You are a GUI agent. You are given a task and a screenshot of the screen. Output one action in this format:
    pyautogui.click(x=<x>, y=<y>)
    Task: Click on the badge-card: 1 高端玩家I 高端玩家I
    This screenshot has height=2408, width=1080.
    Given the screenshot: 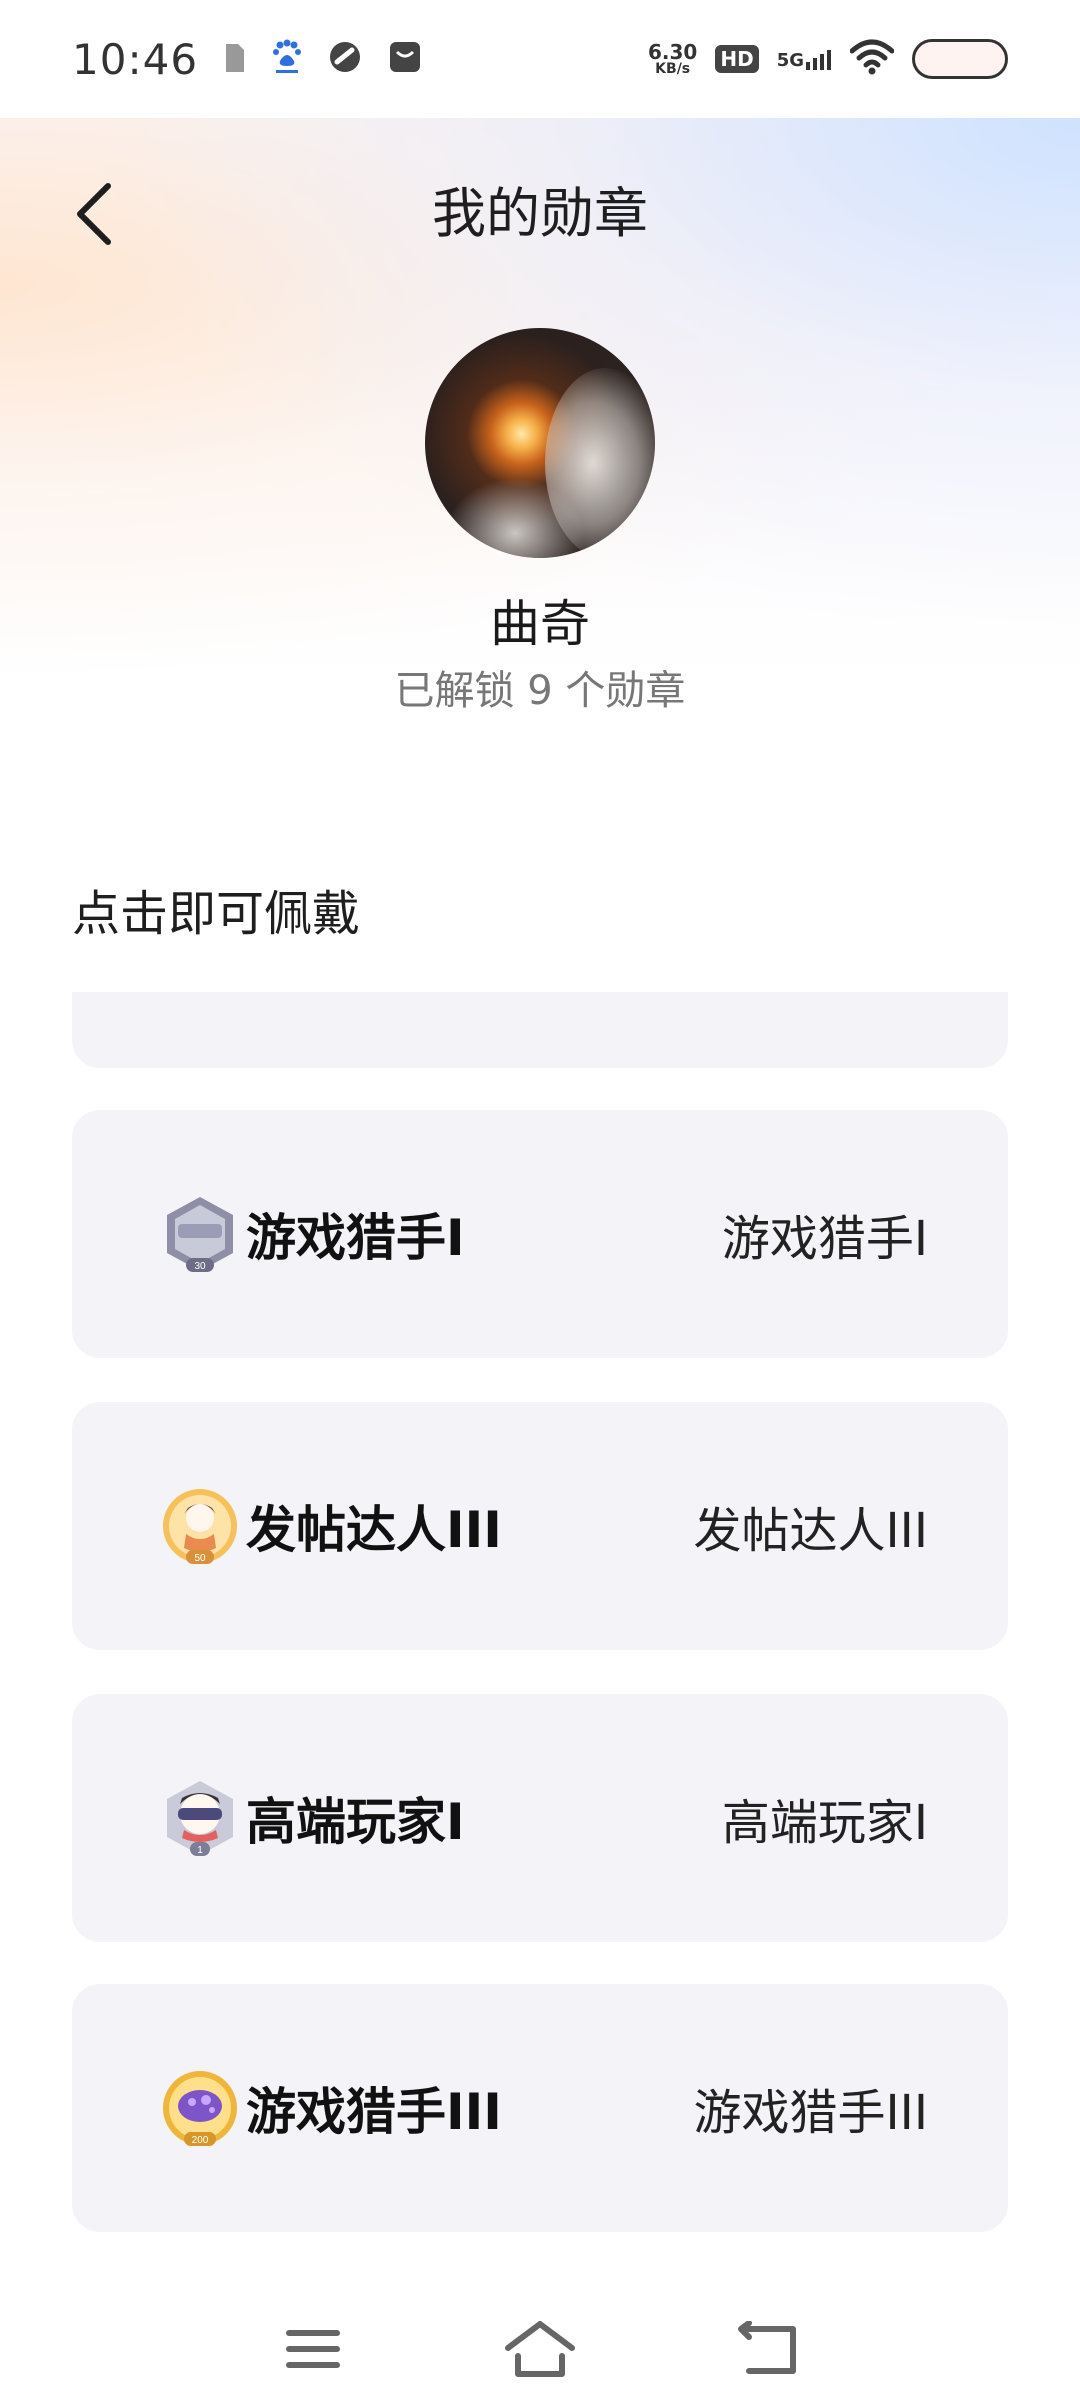 What is the action you would take?
    pyautogui.click(x=540, y=1818)
    